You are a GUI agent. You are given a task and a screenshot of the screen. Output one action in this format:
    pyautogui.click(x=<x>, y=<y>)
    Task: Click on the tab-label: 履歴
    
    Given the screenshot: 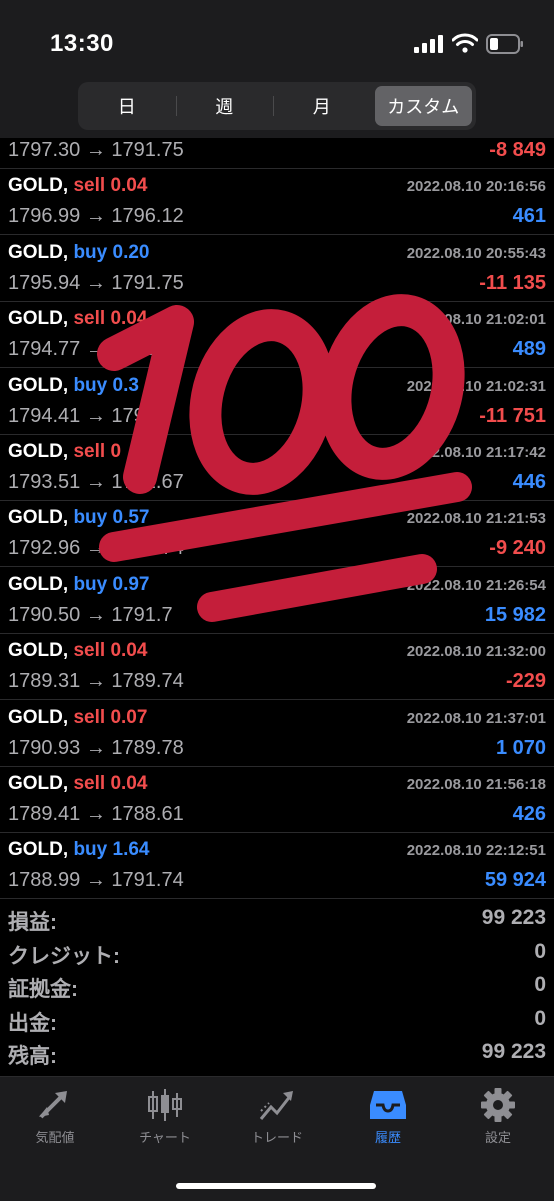 What is the action you would take?
    pyautogui.click(x=387, y=1137)
    